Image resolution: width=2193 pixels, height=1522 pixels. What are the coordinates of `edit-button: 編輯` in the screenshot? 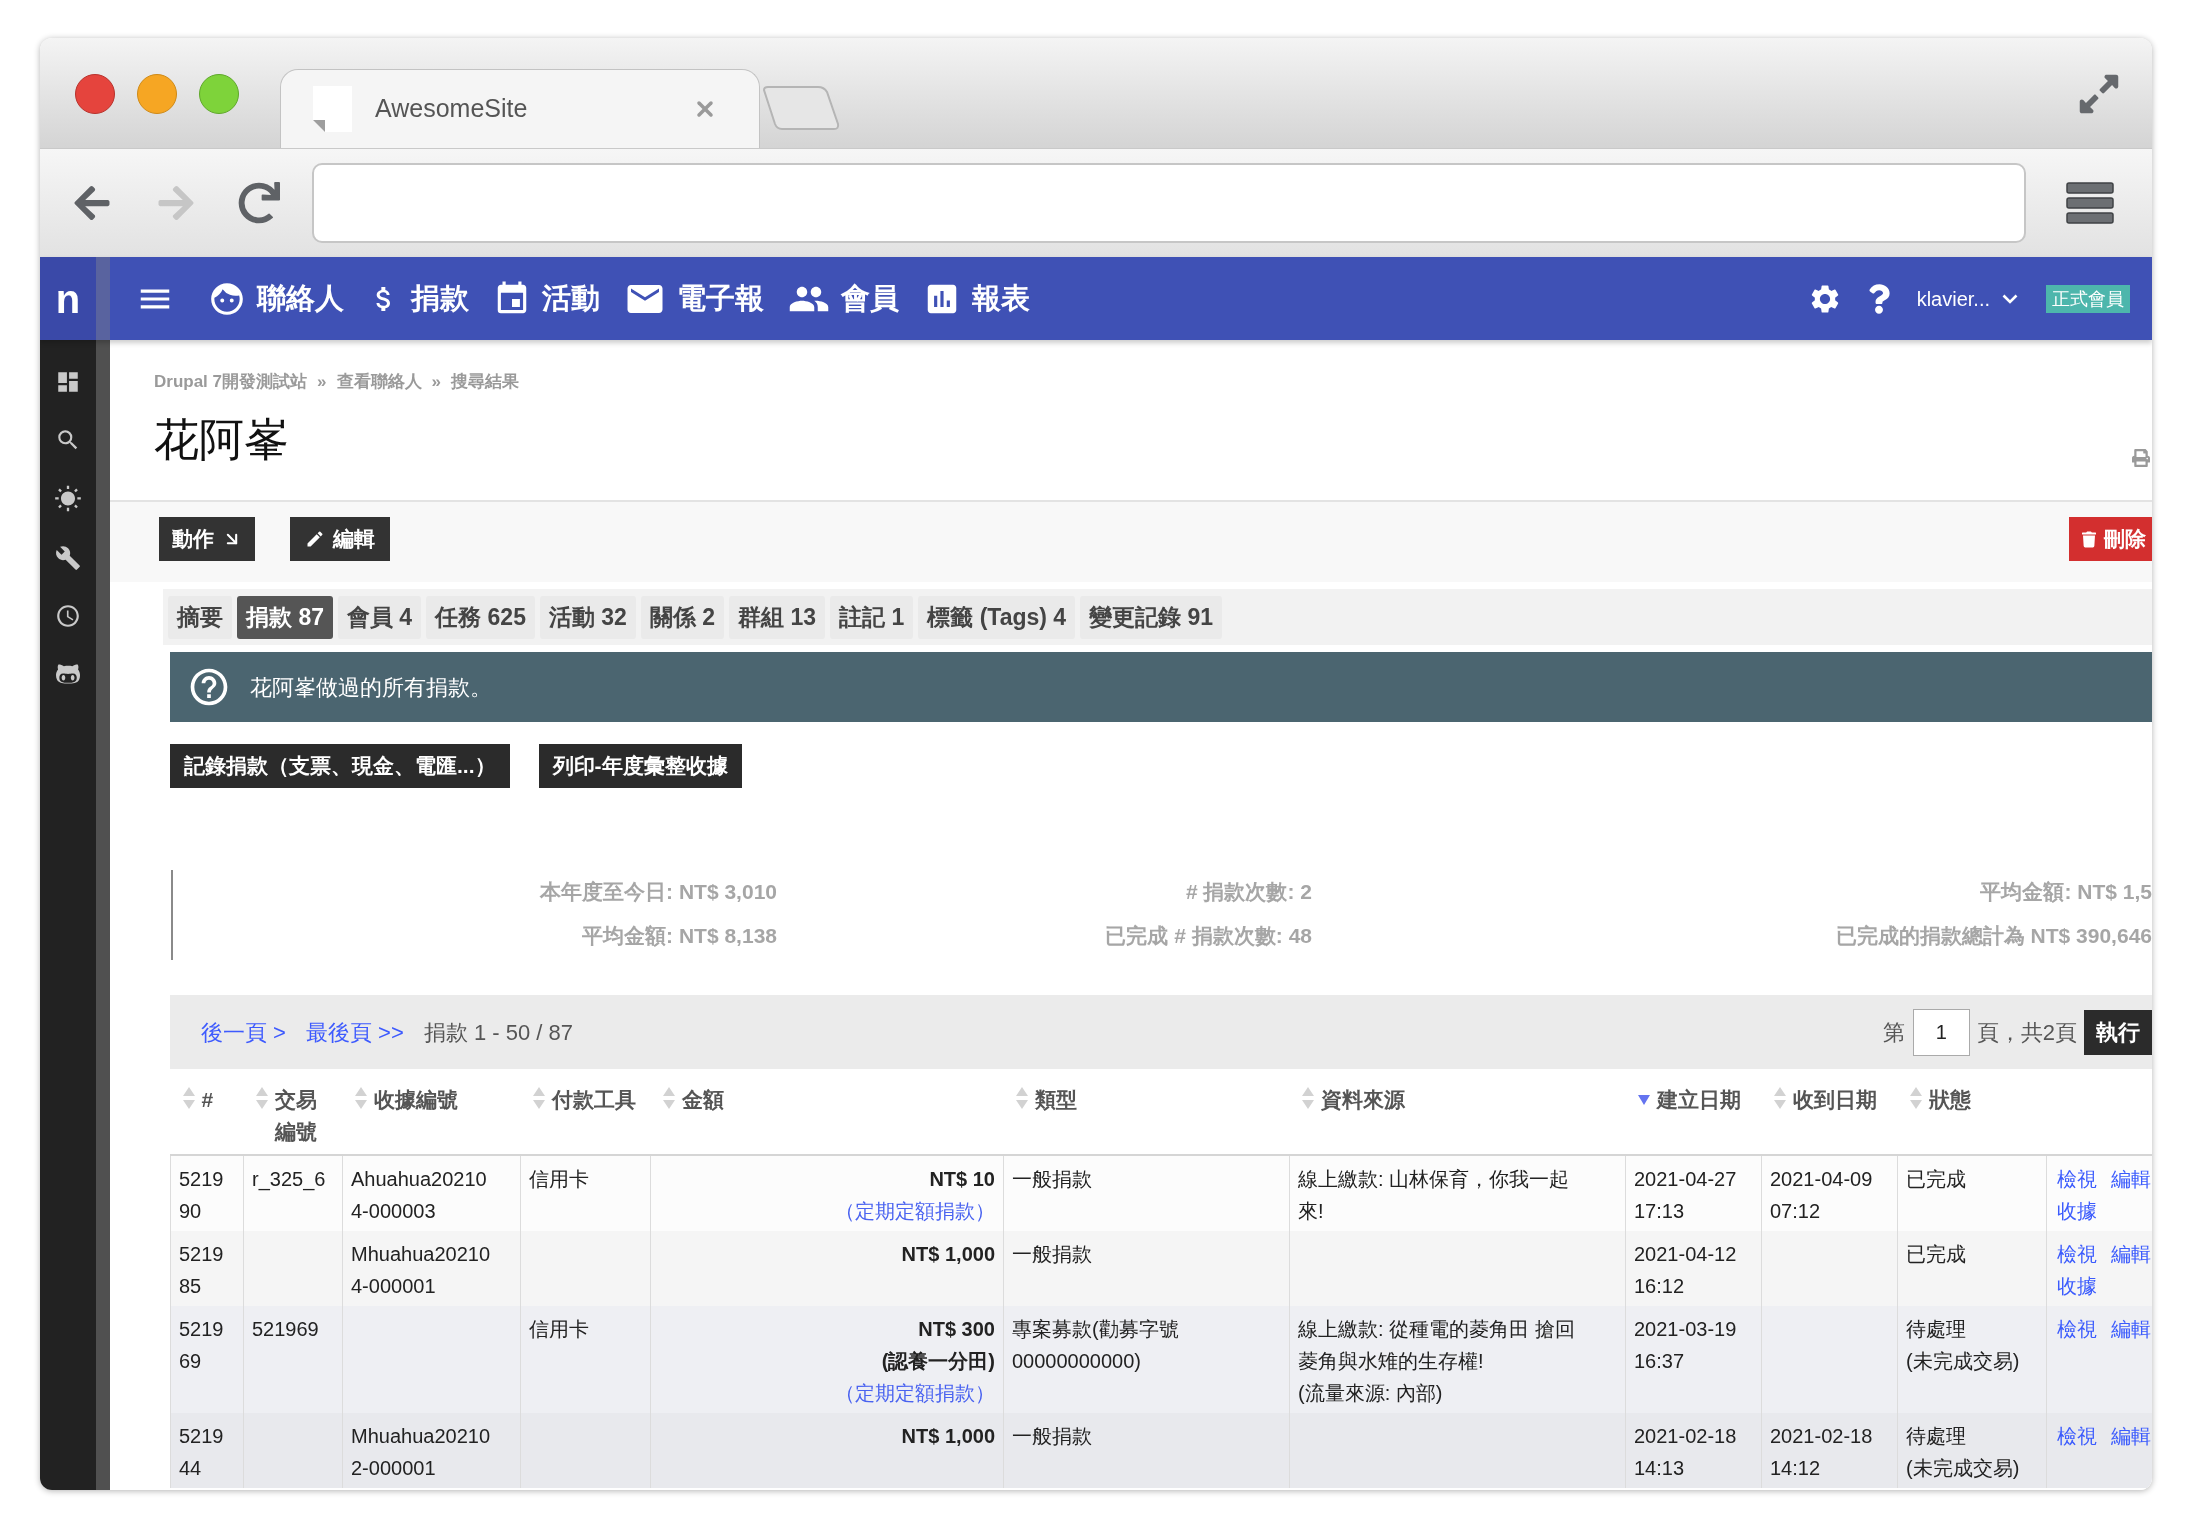 It's located at (340, 539).